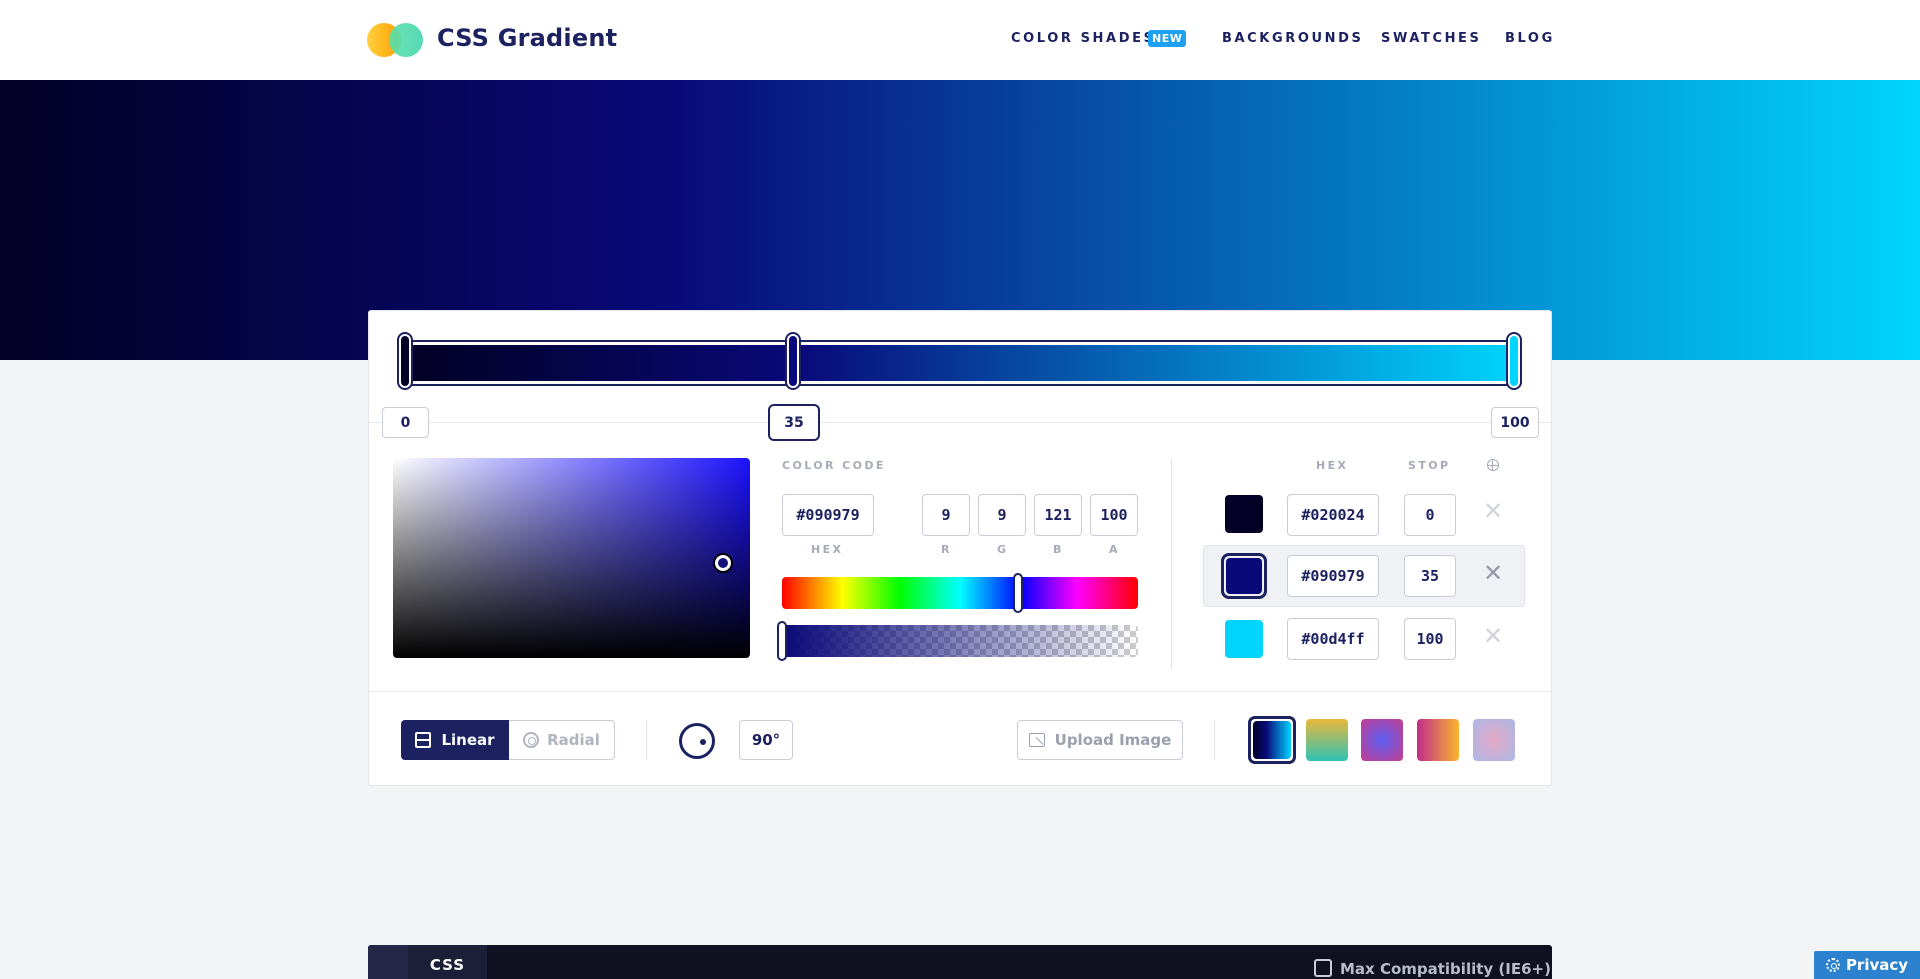  I want to click on nav-blog: BLOG, so click(1530, 38).